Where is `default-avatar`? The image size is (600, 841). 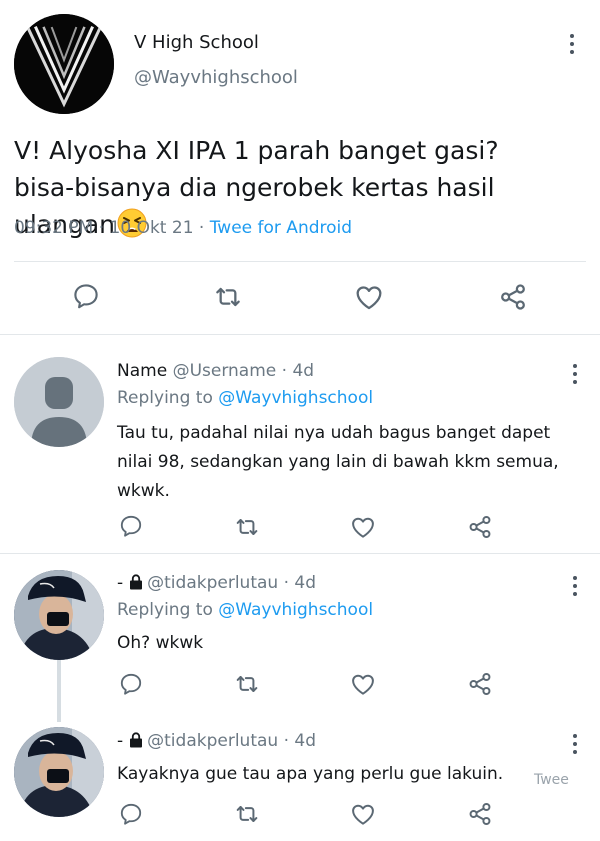 default-avatar is located at coordinates (59, 402).